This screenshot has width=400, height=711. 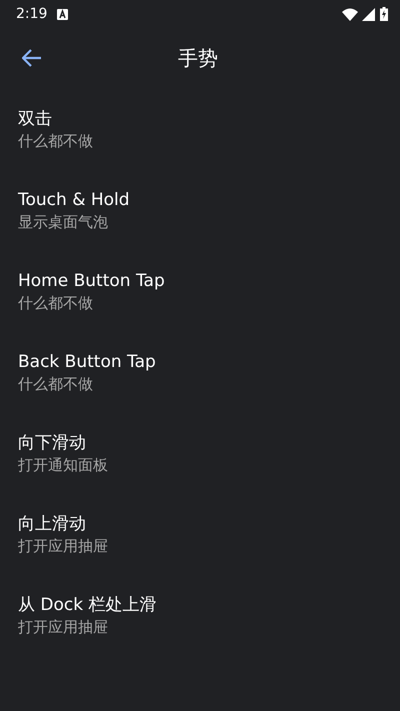 What do you see at coordinates (350, 14) in the screenshot?
I see `wifi-icon` at bounding box center [350, 14].